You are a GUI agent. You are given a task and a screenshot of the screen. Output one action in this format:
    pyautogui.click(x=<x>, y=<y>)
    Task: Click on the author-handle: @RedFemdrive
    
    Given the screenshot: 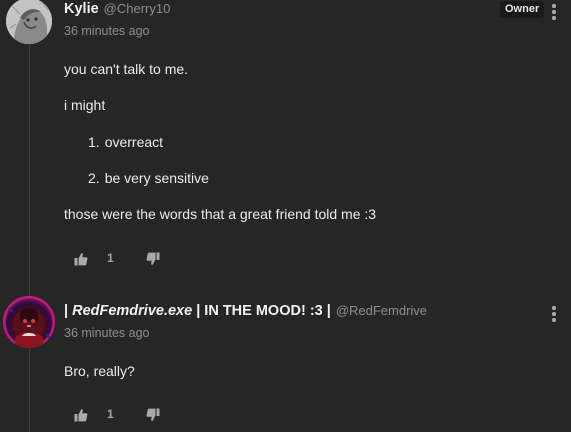 What is the action you would take?
    pyautogui.click(x=381, y=310)
    